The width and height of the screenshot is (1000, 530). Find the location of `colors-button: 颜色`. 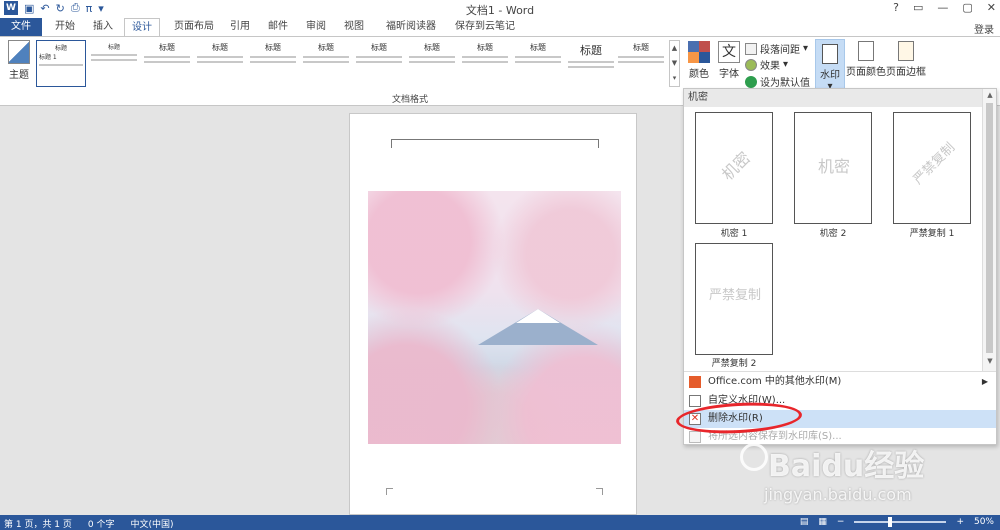

colors-button: 颜色 is located at coordinates (699, 60).